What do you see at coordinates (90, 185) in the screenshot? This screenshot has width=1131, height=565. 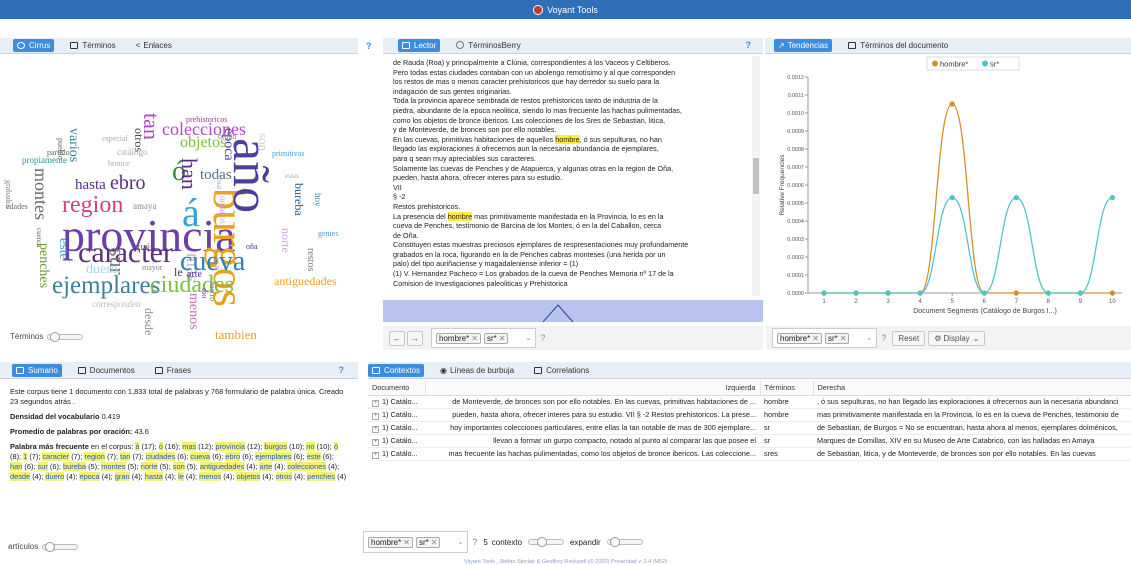 I see `cloud-word: hasta` at bounding box center [90, 185].